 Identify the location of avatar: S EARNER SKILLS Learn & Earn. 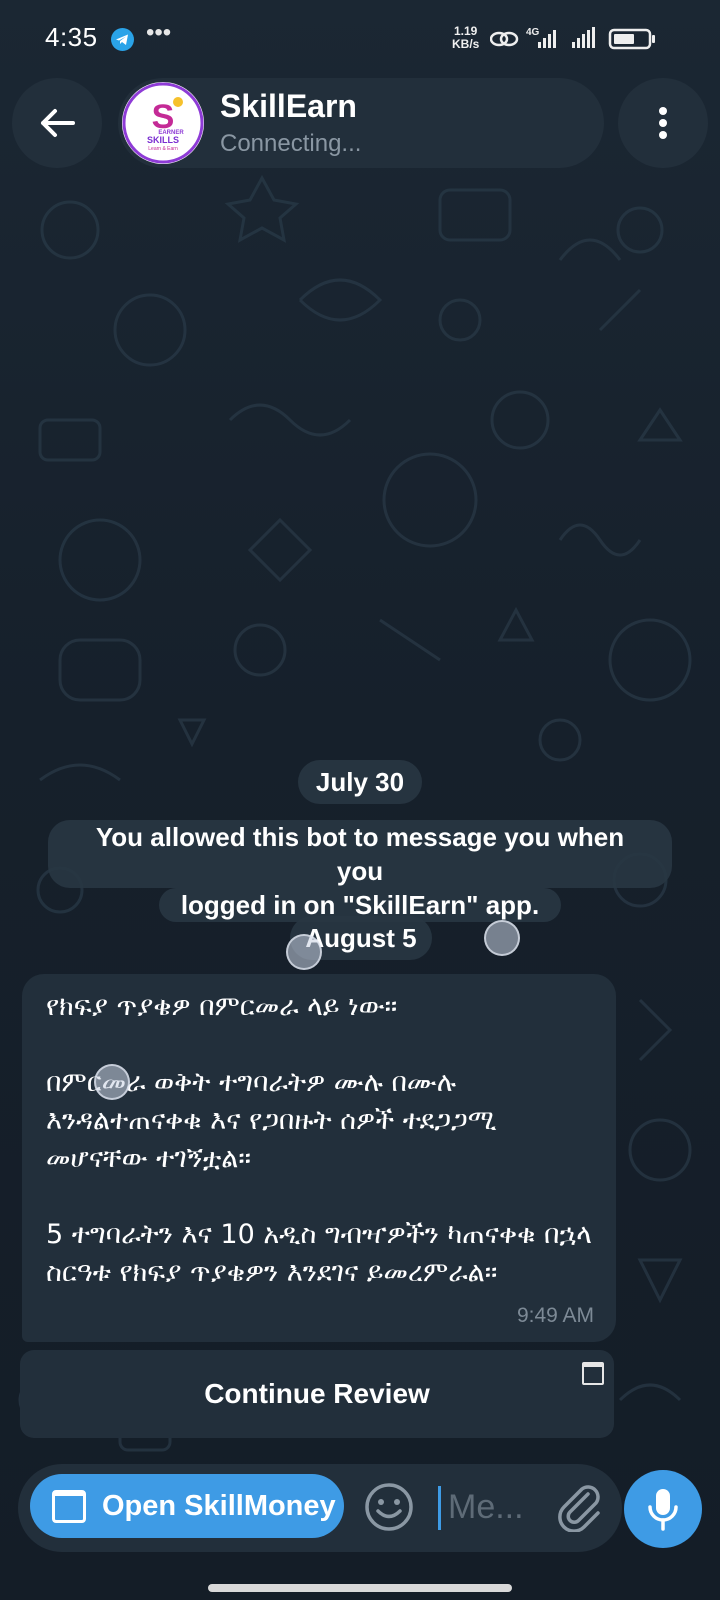
(163, 123).